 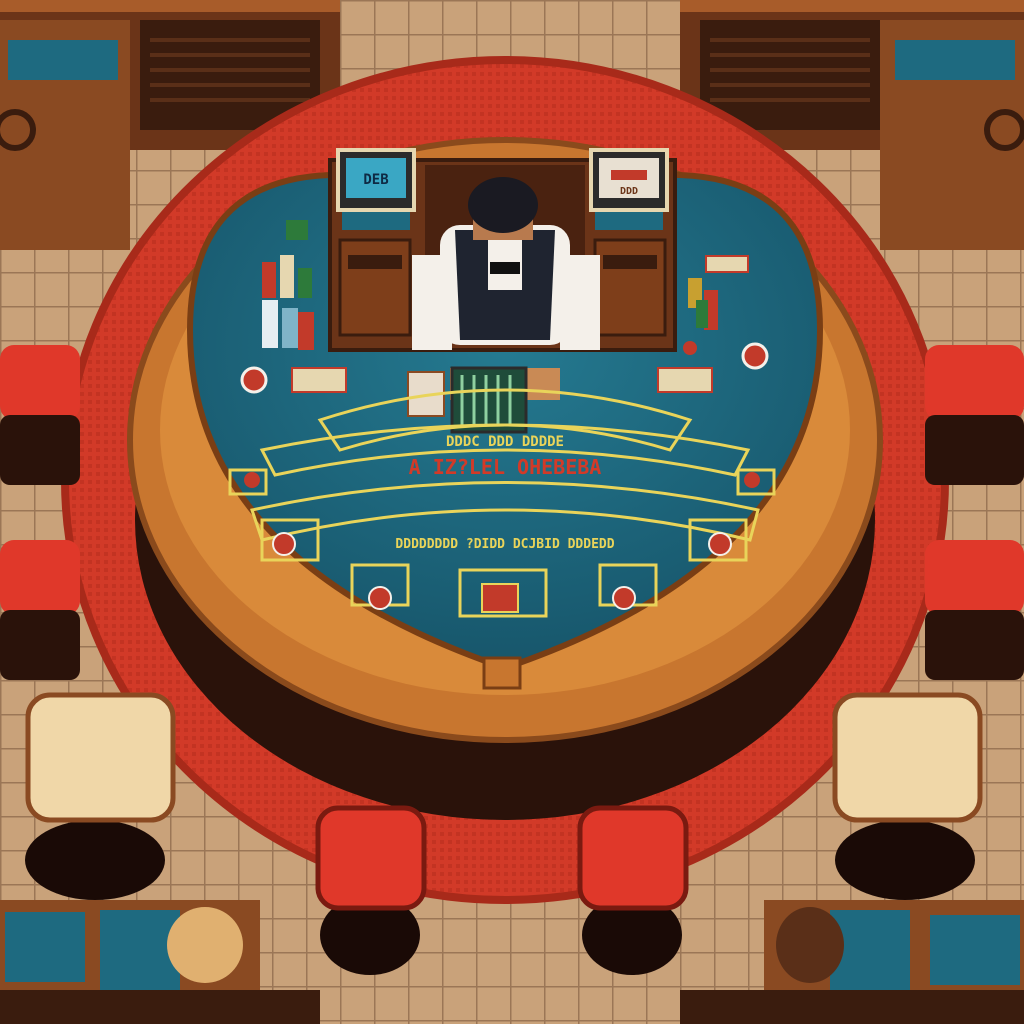 What do you see at coordinates (503, 205) in the screenshot?
I see `dealer-head` at bounding box center [503, 205].